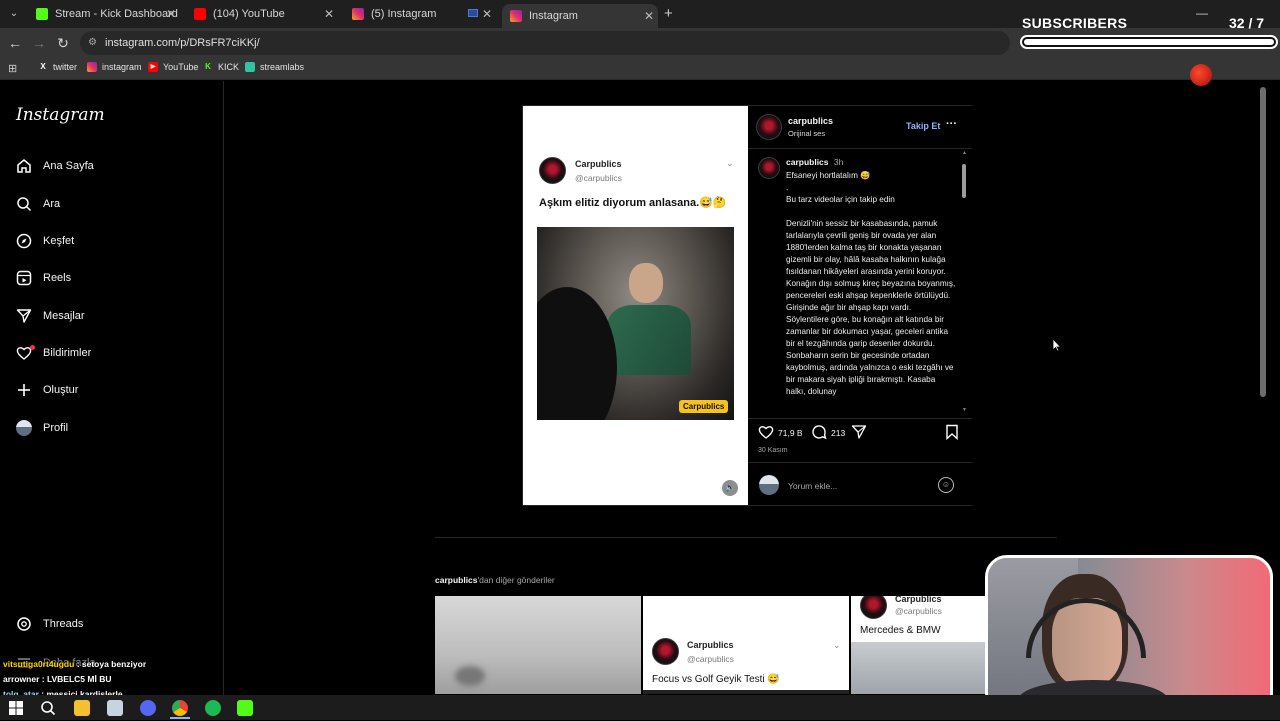 This screenshot has width=1280, height=721. I want to click on threads-icon, so click(24, 624).